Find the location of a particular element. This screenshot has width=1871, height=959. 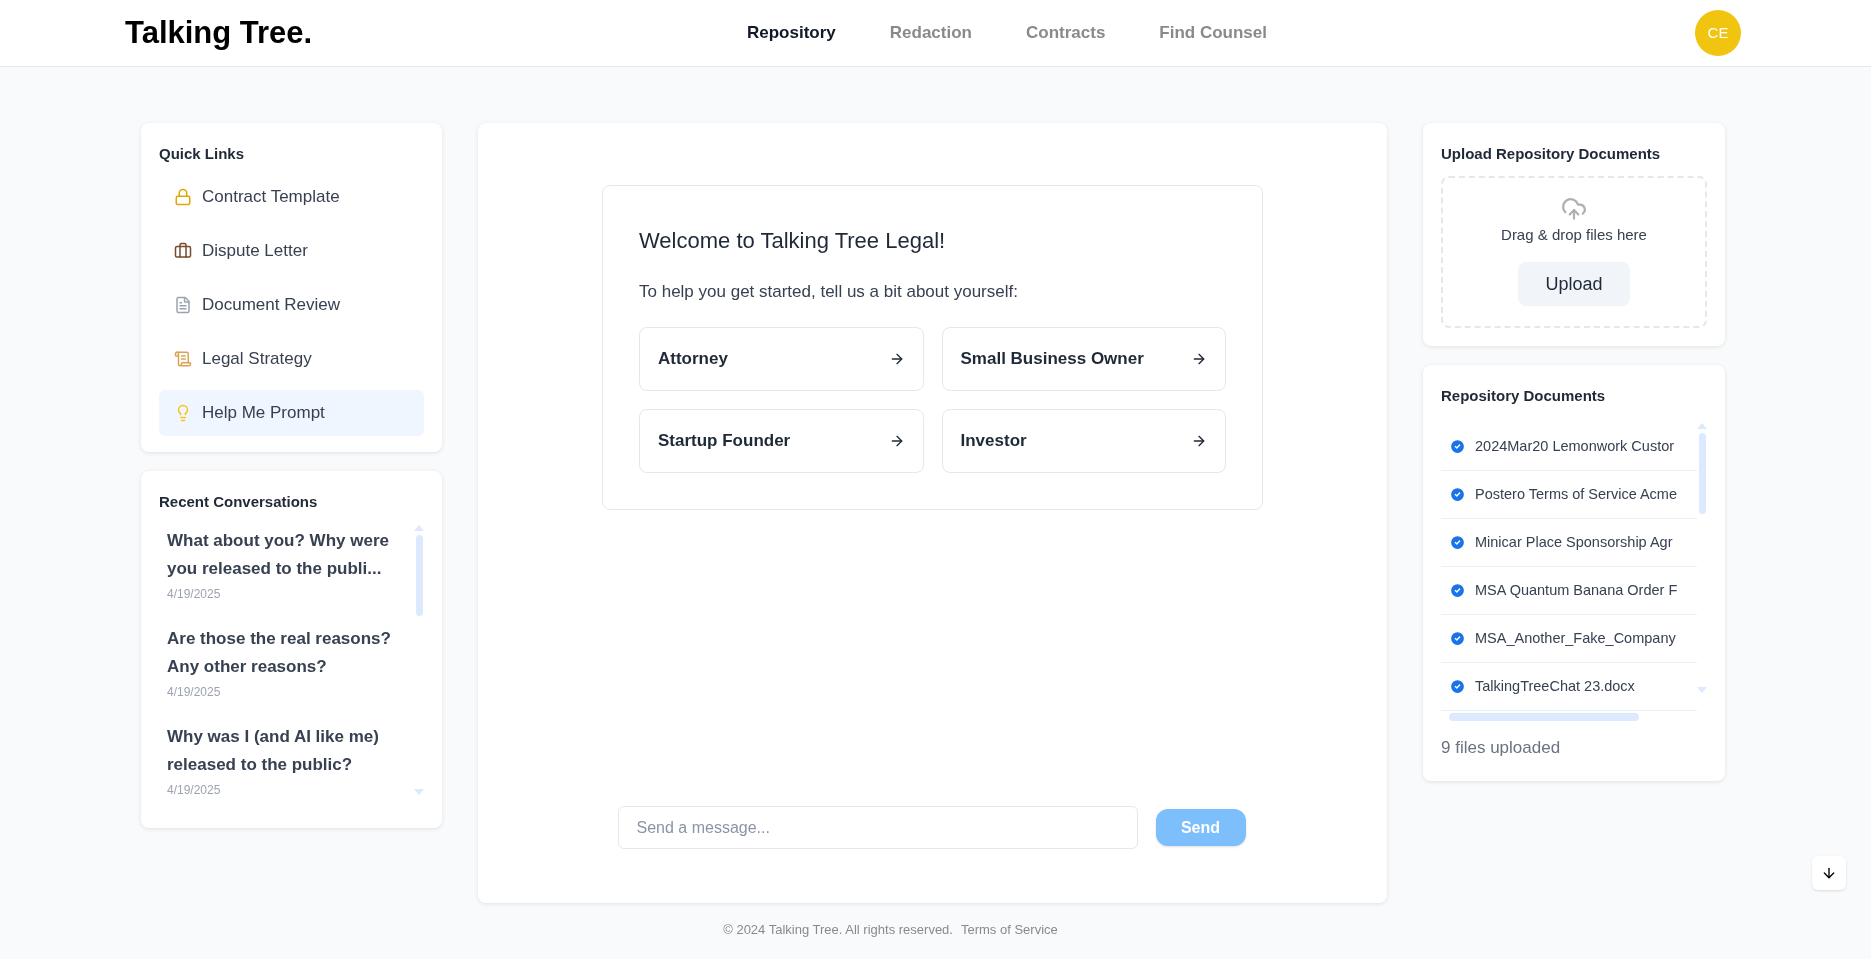

lock-icon is located at coordinates (183, 196).